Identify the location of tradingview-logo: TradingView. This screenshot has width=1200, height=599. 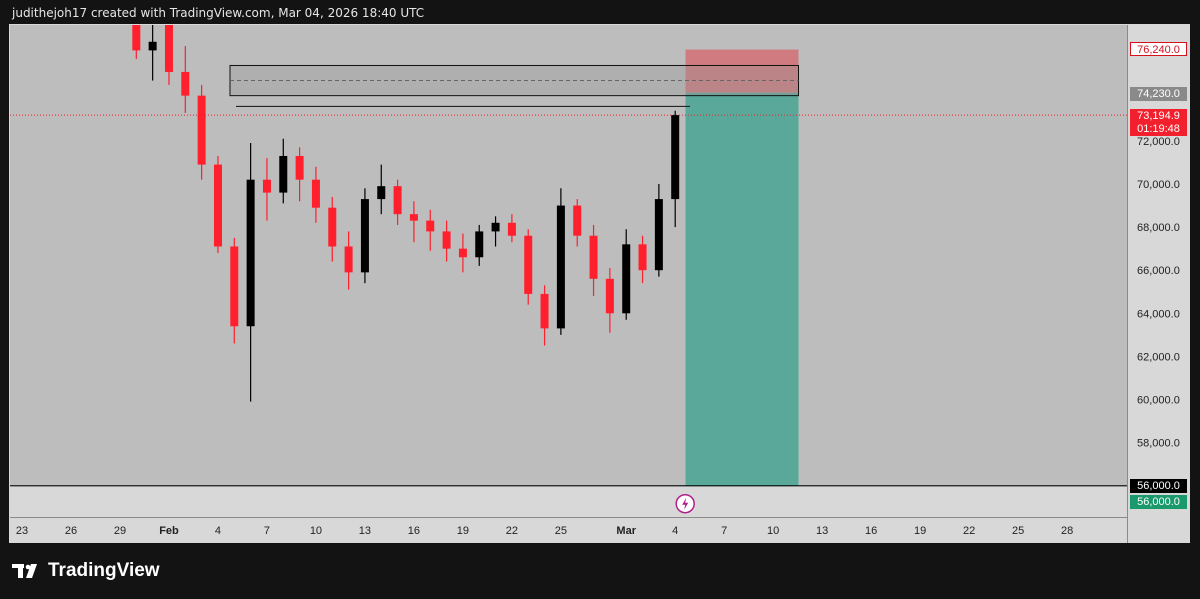
(86, 571).